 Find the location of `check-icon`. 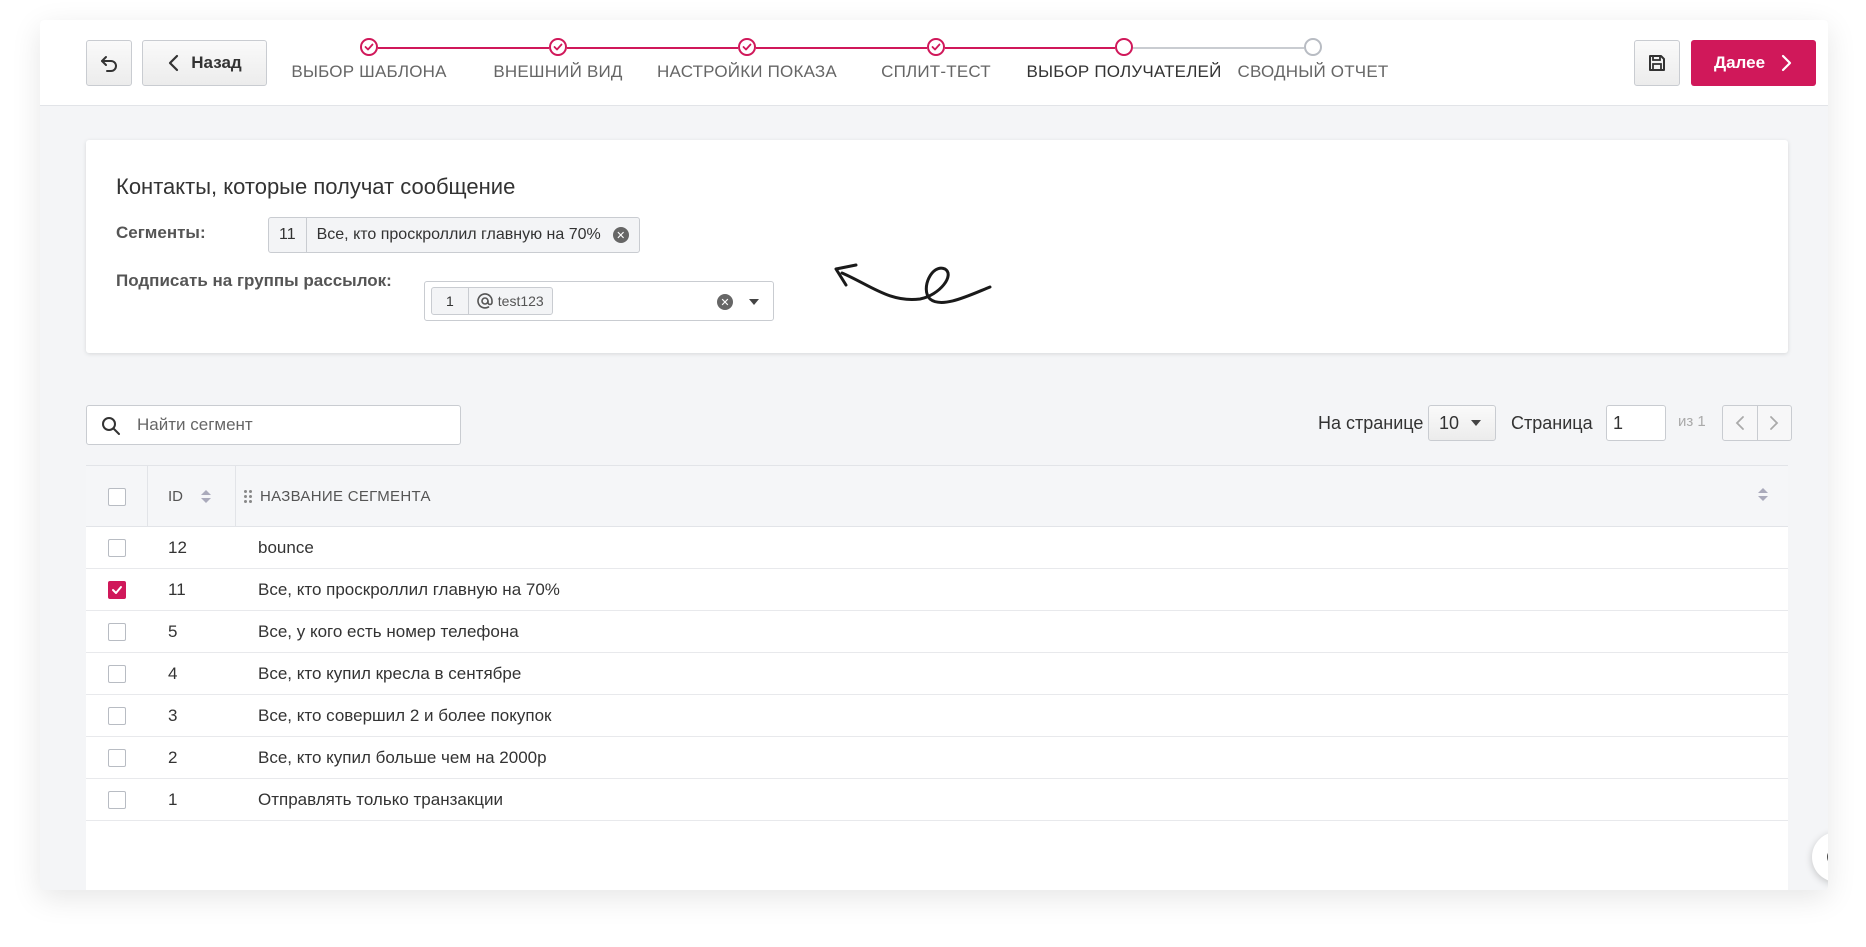

check-icon is located at coordinates (117, 590).